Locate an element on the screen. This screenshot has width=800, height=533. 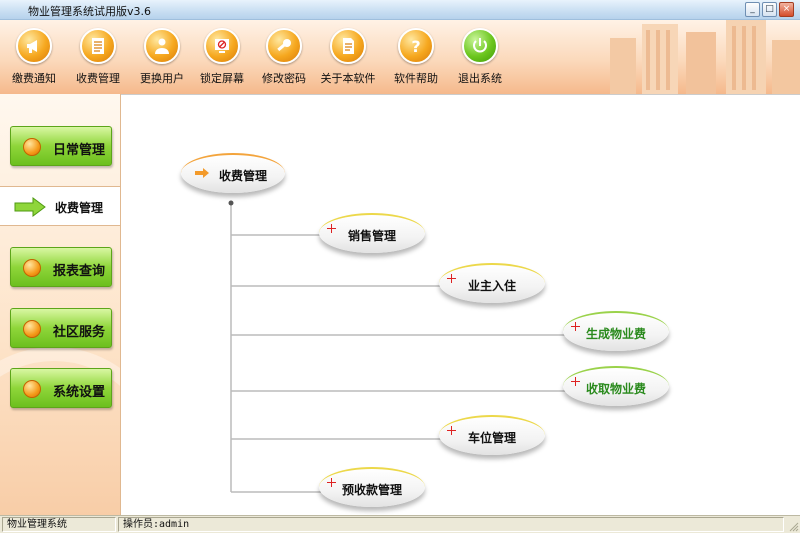
help-question-icon: ? is located at coordinates (416, 46).